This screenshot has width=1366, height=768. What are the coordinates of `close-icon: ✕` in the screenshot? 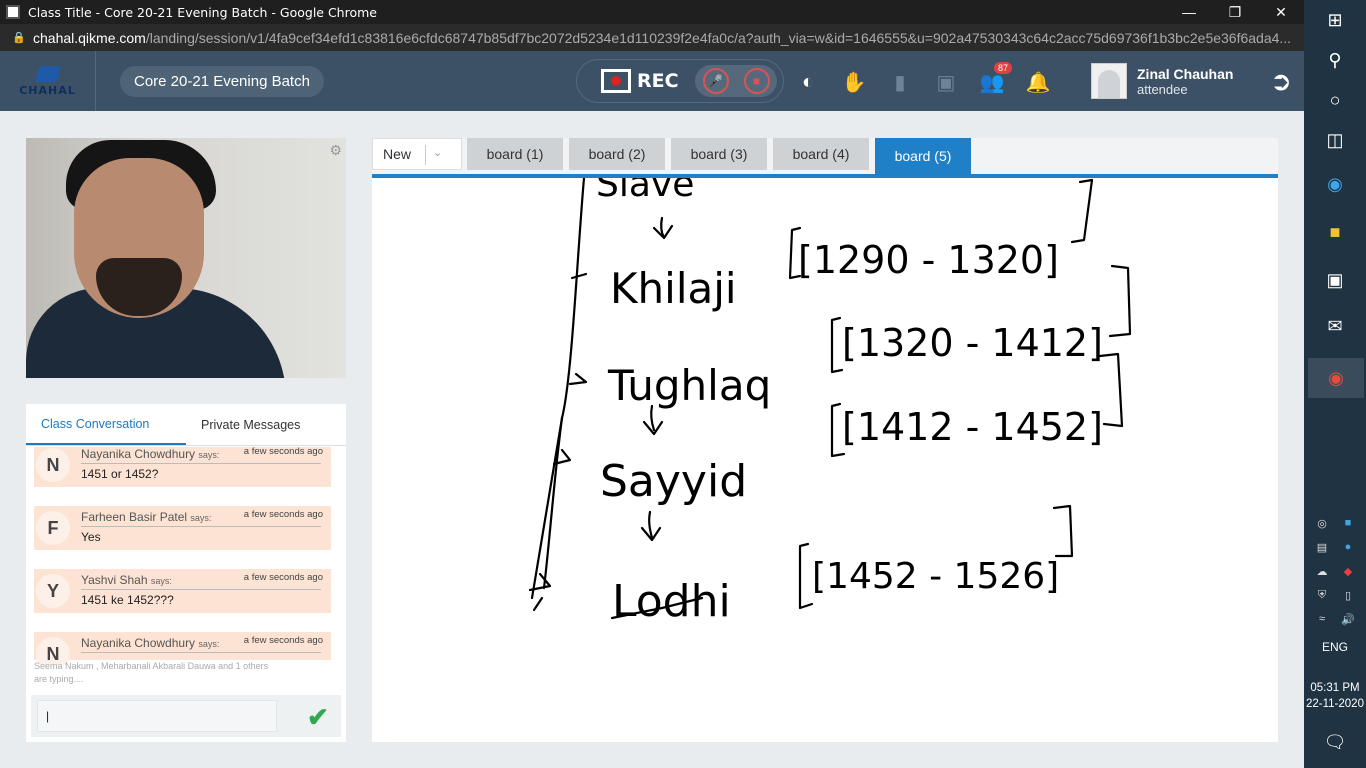 It's located at (1281, 12).